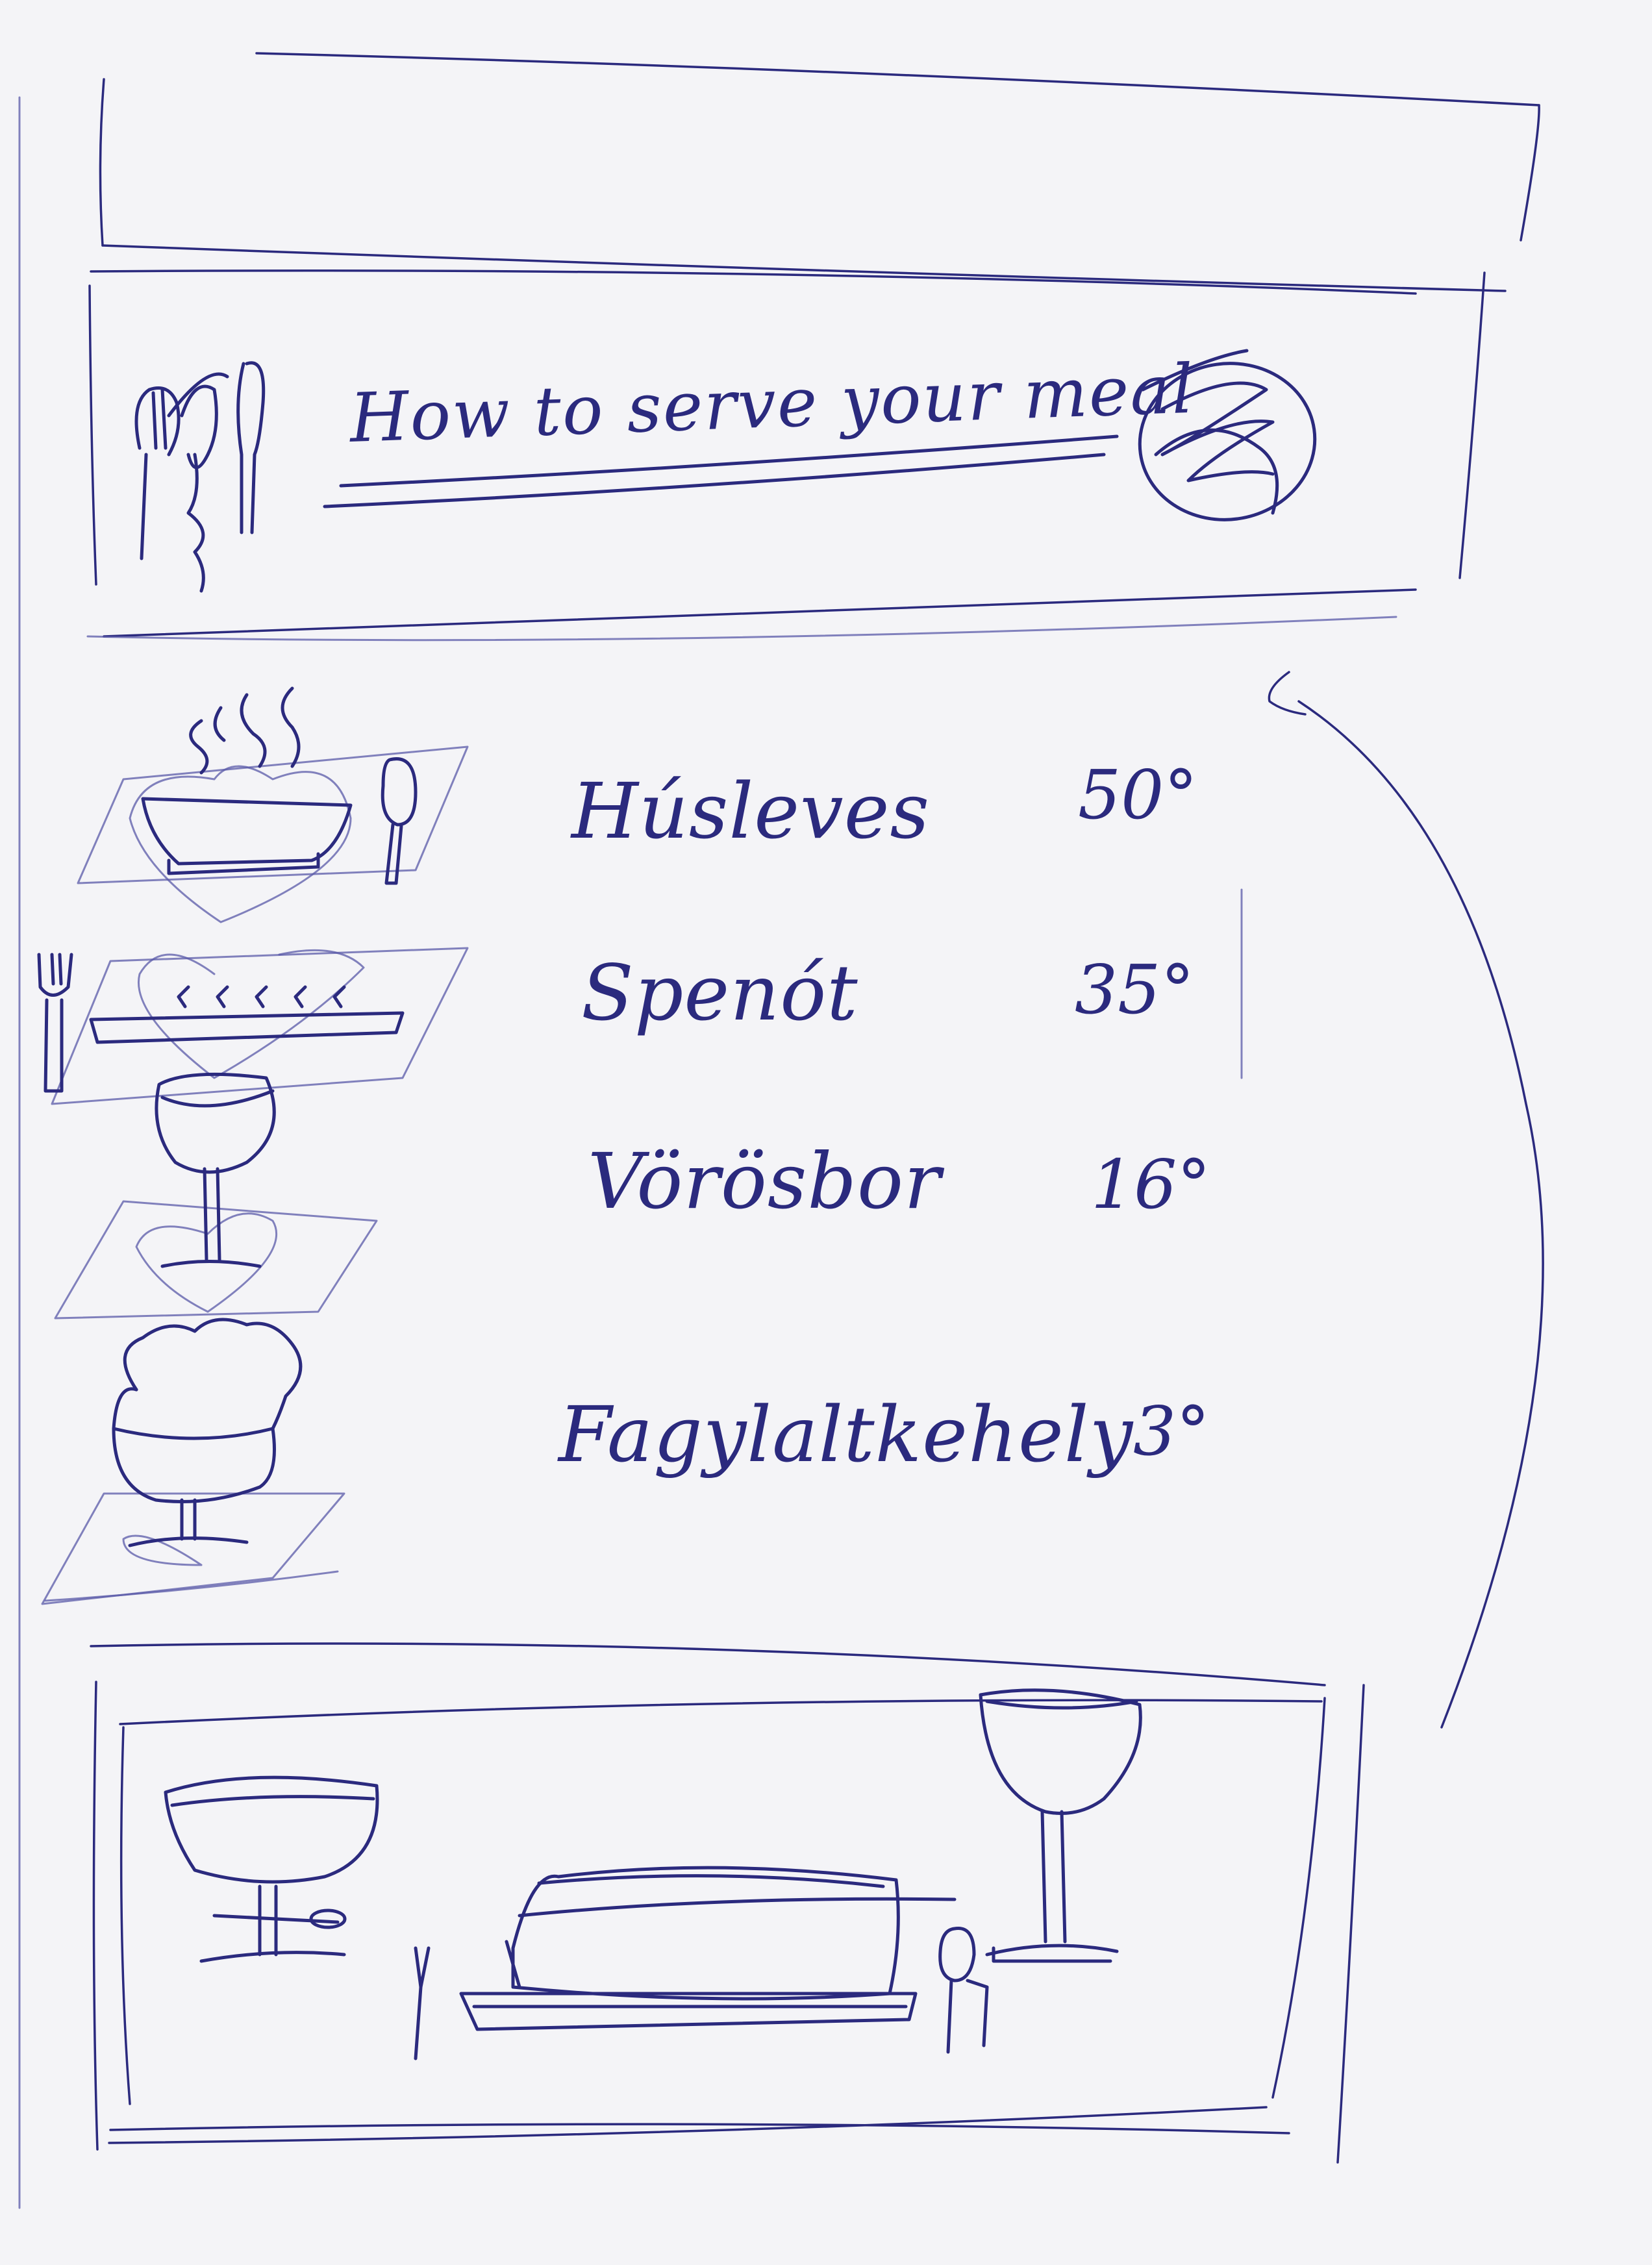  I want to click on cutlery-icon, so click(200, 477).